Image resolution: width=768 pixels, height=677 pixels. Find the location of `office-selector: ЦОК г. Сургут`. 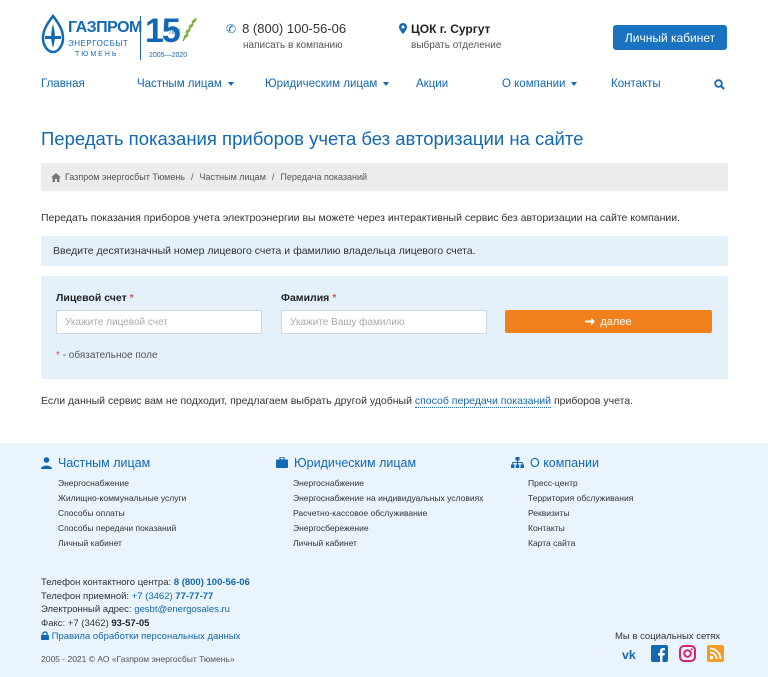

office-selector: ЦОК г. Сургут is located at coordinates (444, 29).